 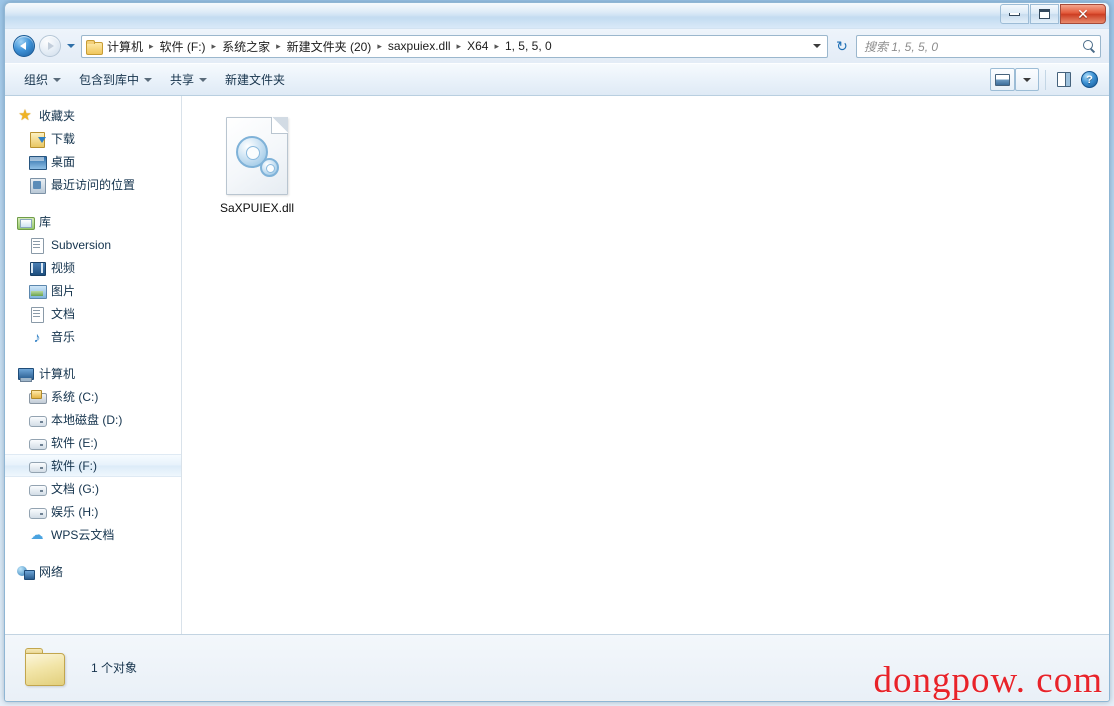 I want to click on sidebar-item: 文档 (G:), so click(x=93, y=488).